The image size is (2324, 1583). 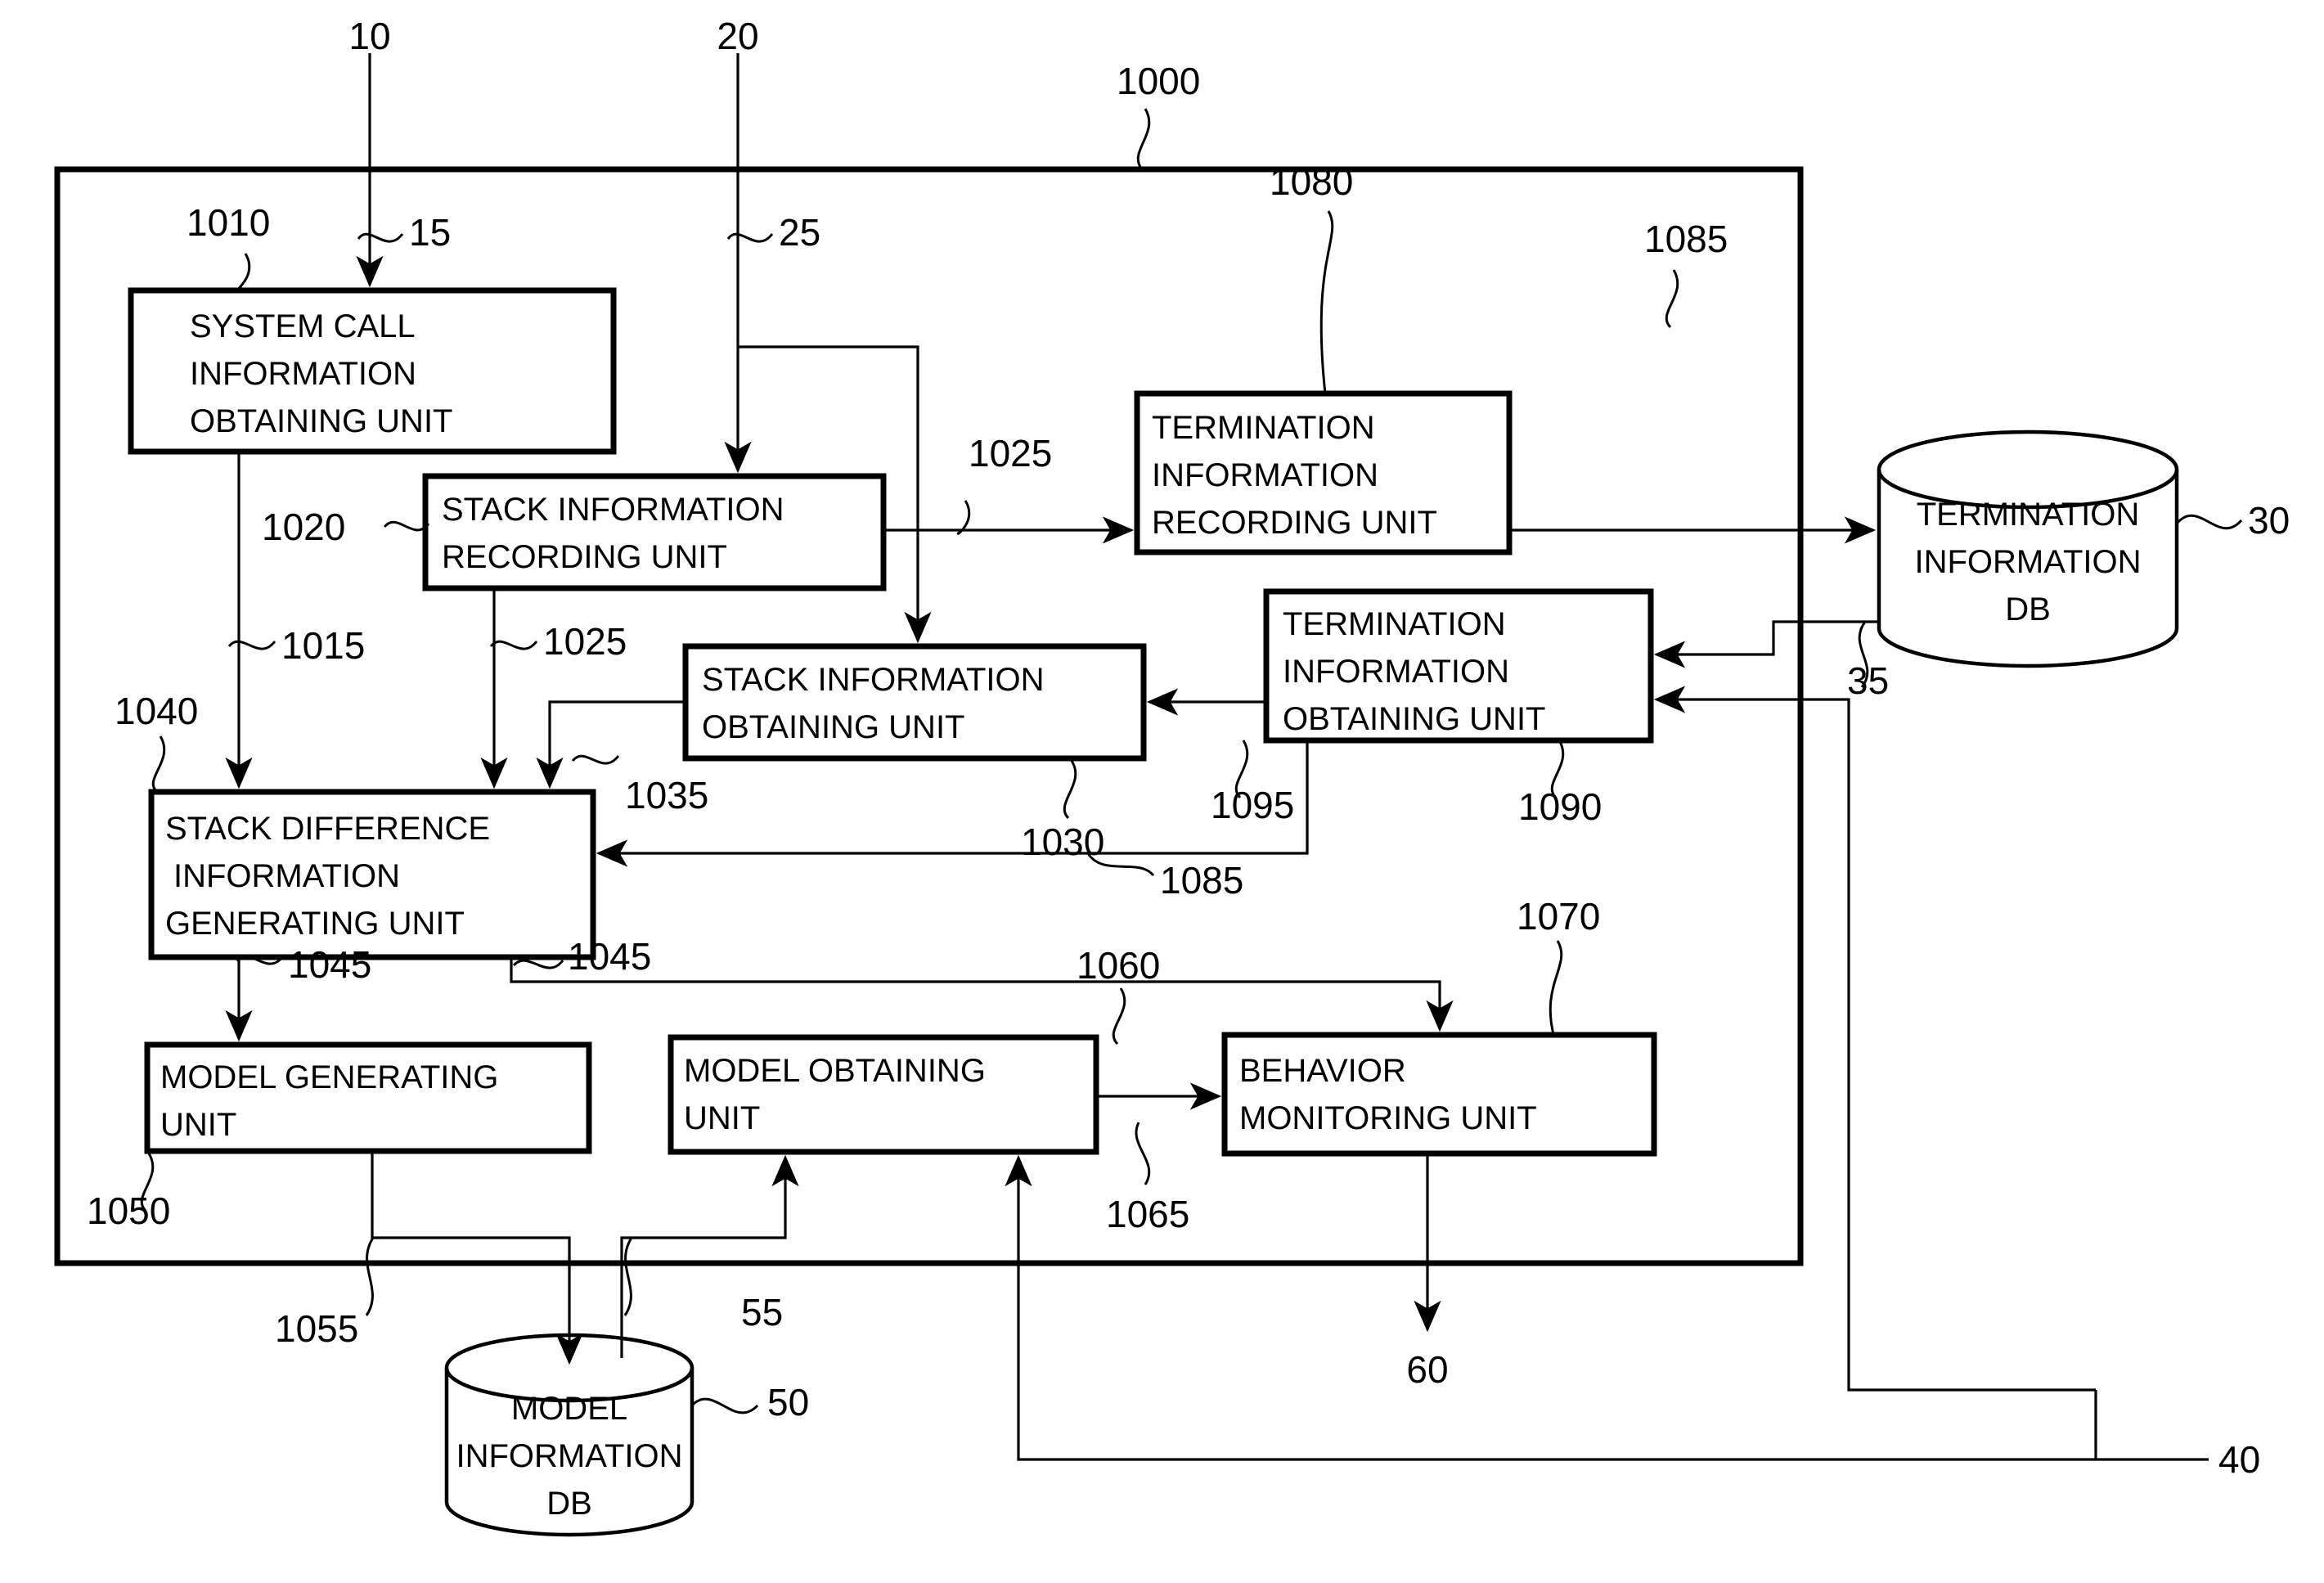 What do you see at coordinates (430, 232) in the screenshot?
I see `ref-15: 15` at bounding box center [430, 232].